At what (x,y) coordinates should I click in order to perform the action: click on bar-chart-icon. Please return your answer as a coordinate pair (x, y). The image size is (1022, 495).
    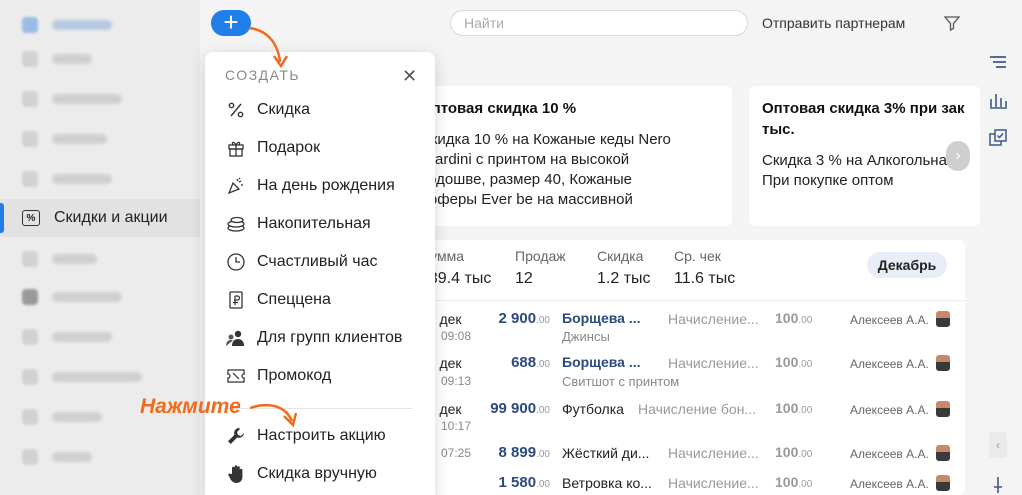
    Looking at the image, I should click on (998, 100).